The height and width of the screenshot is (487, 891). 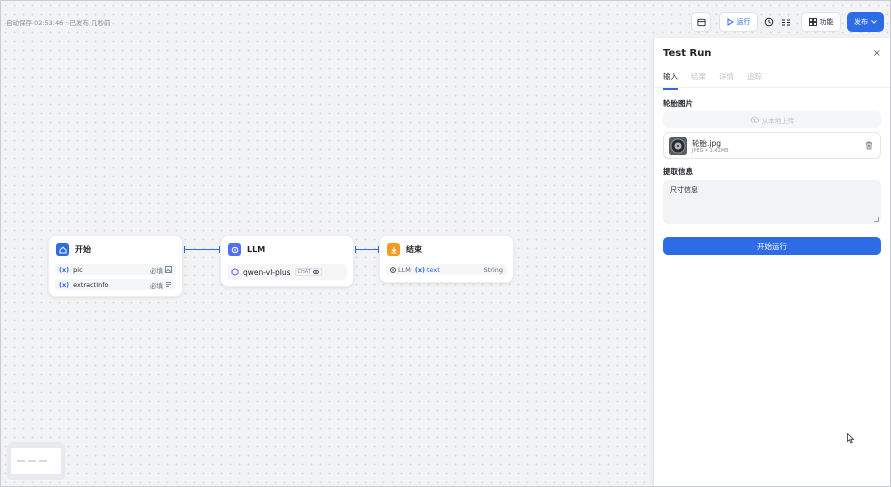 What do you see at coordinates (754, 119) in the screenshot?
I see `cloud-upload-icon` at bounding box center [754, 119].